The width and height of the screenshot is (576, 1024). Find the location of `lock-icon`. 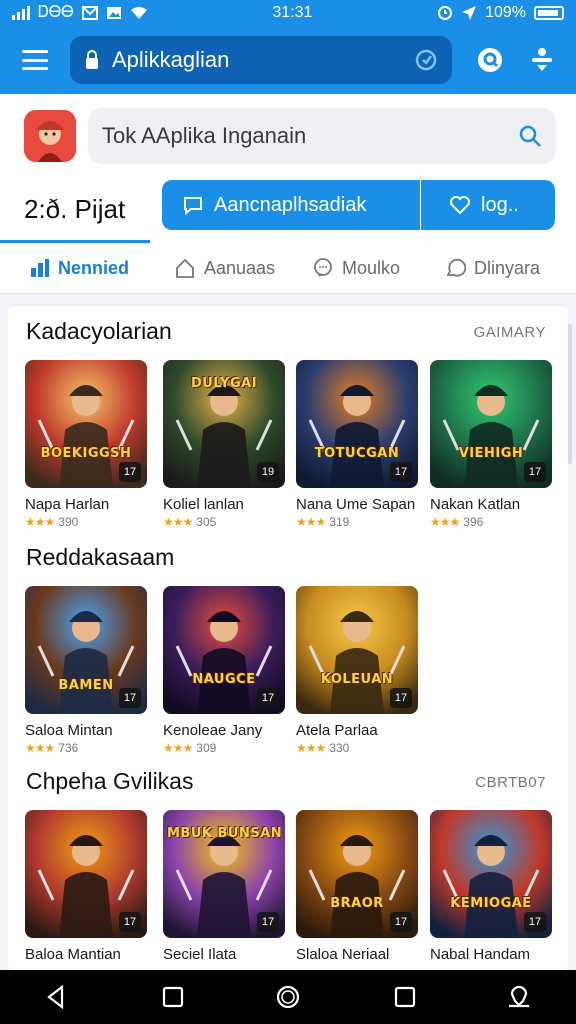

lock-icon is located at coordinates (92, 59).